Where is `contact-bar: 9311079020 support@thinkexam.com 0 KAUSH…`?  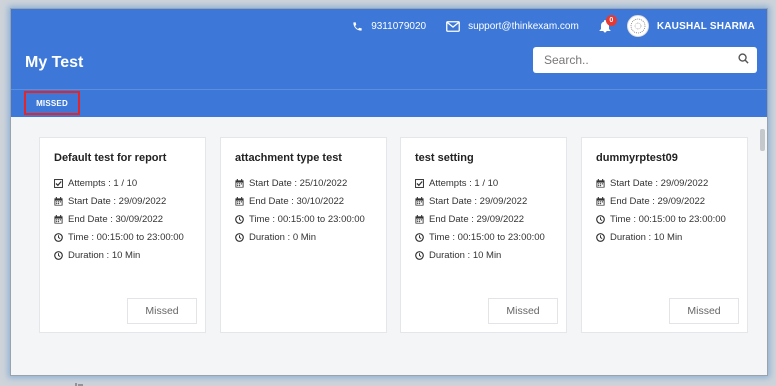
contact-bar: 9311079020 support@thinkexam.com 0 KAUSH… is located at coordinates (543, 25).